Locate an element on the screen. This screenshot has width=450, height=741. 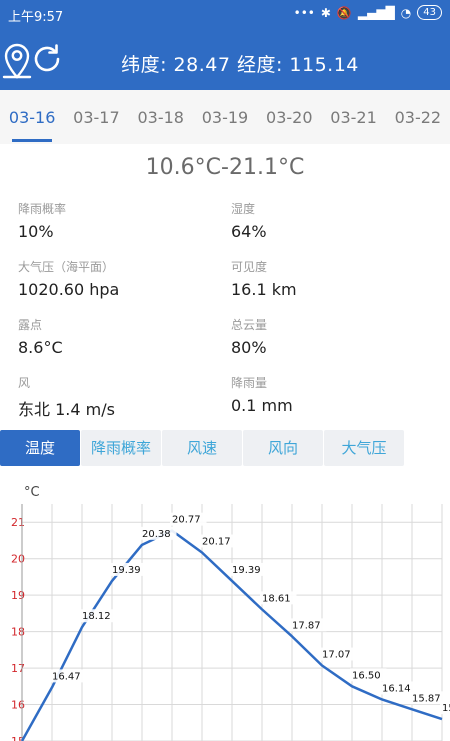
metric-dew-point: 露点 8.6°C is located at coordinates (118, 336).